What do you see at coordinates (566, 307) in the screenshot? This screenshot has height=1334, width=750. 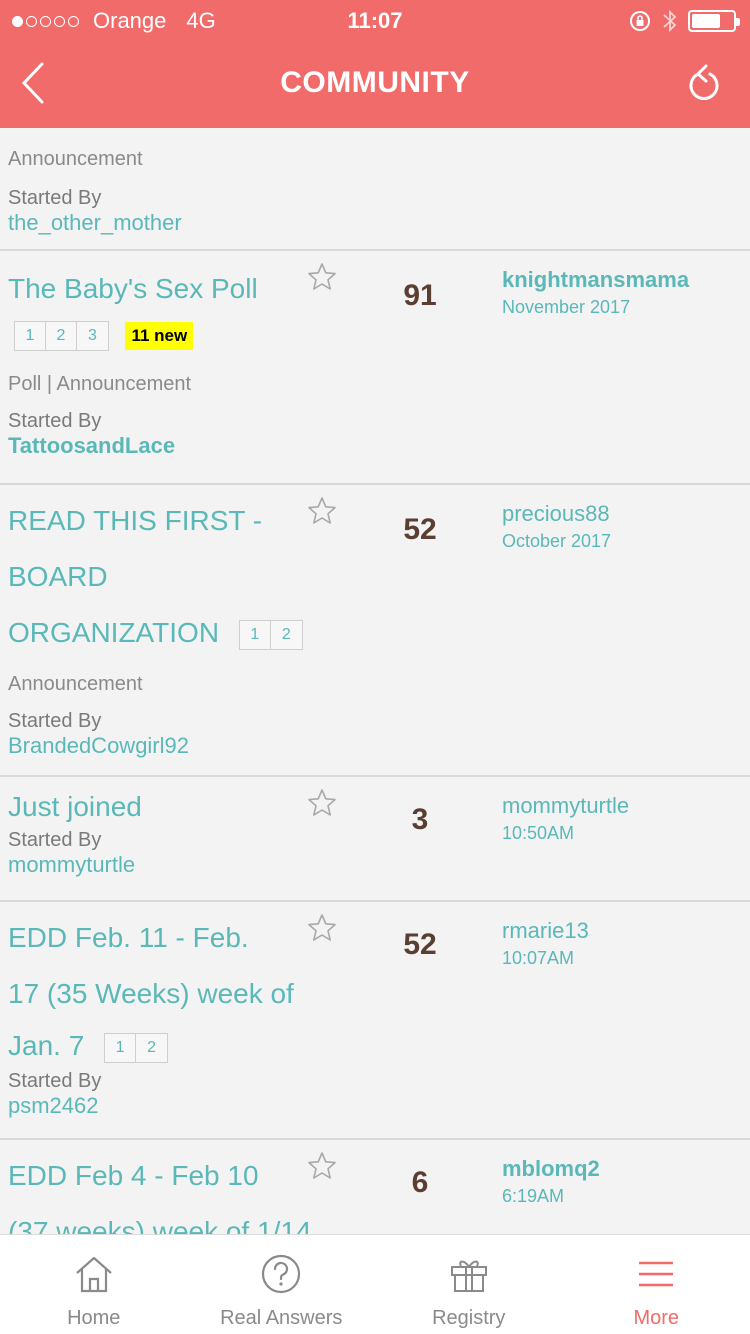 I see `last-post-date: November 2017` at bounding box center [566, 307].